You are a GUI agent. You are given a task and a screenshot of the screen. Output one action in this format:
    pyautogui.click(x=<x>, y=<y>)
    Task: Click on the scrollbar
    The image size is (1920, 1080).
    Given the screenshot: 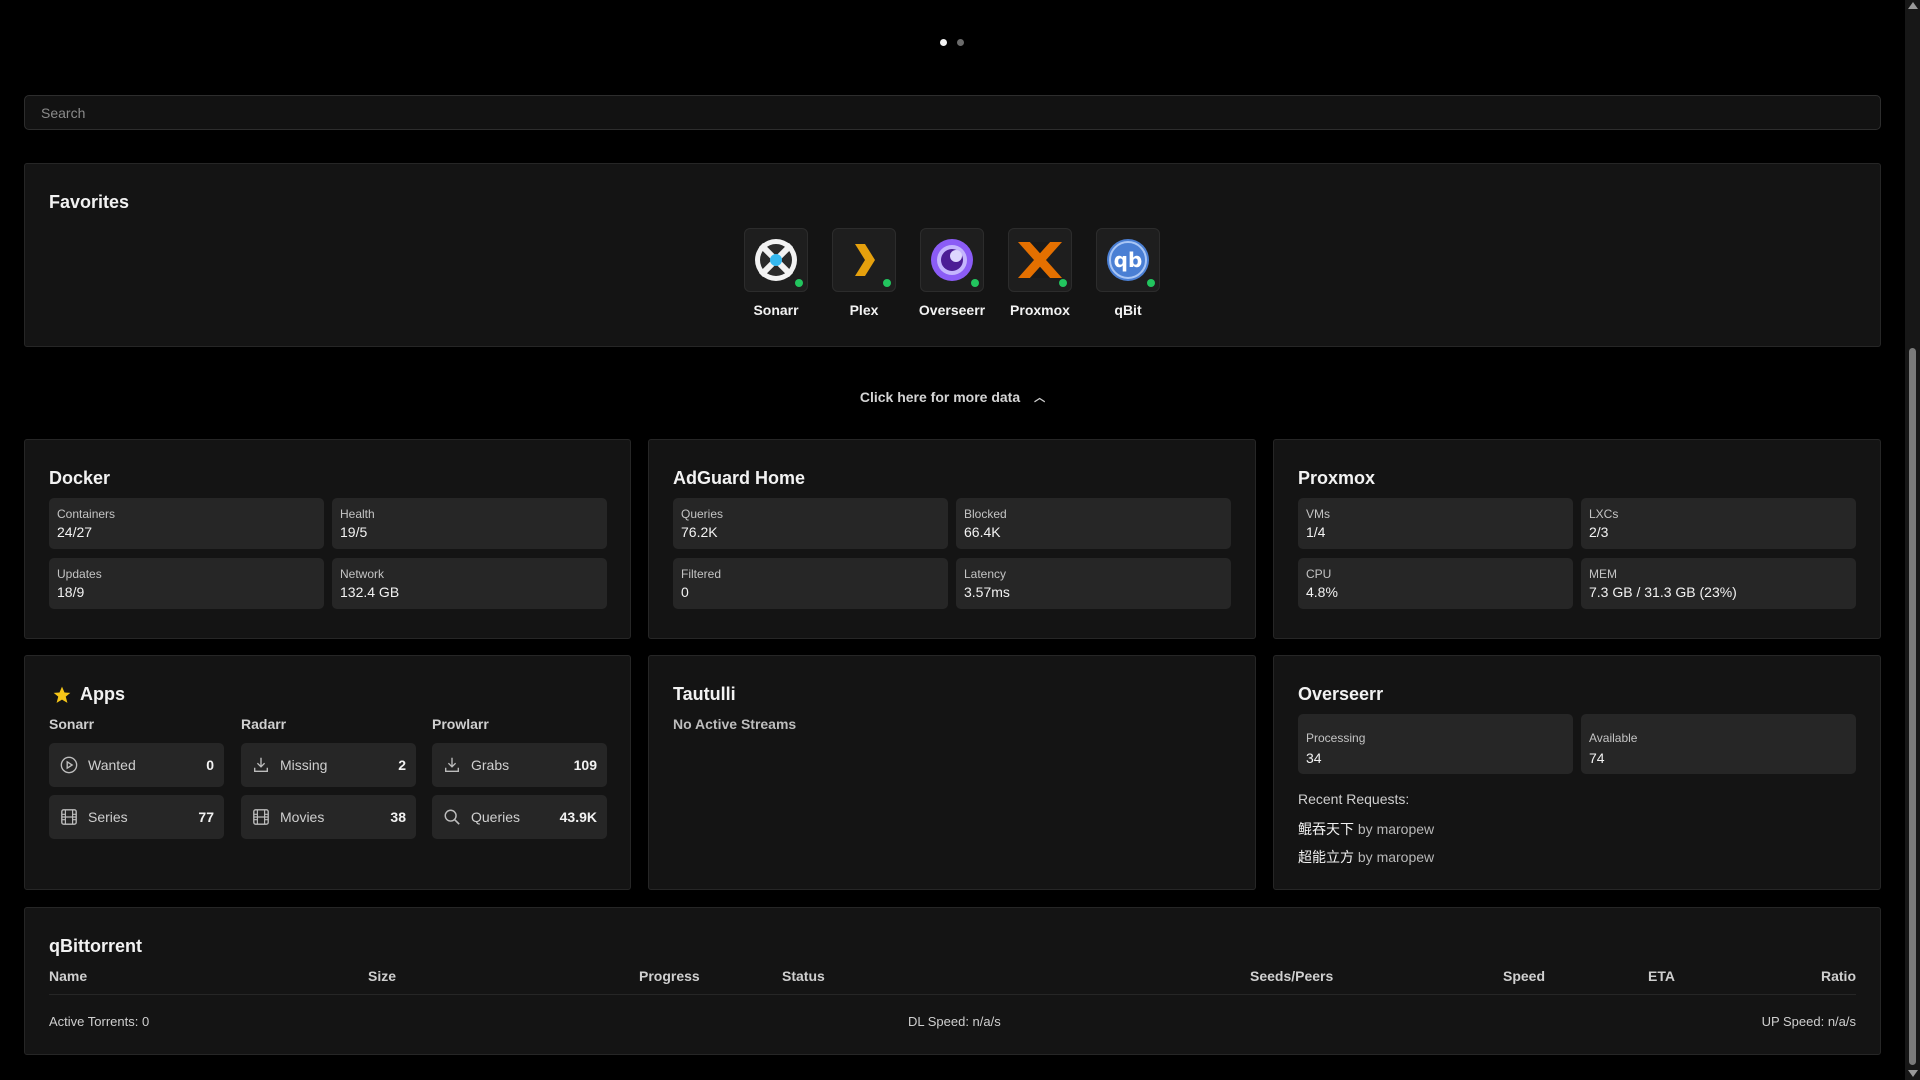 What is the action you would take?
    pyautogui.click(x=1912, y=540)
    